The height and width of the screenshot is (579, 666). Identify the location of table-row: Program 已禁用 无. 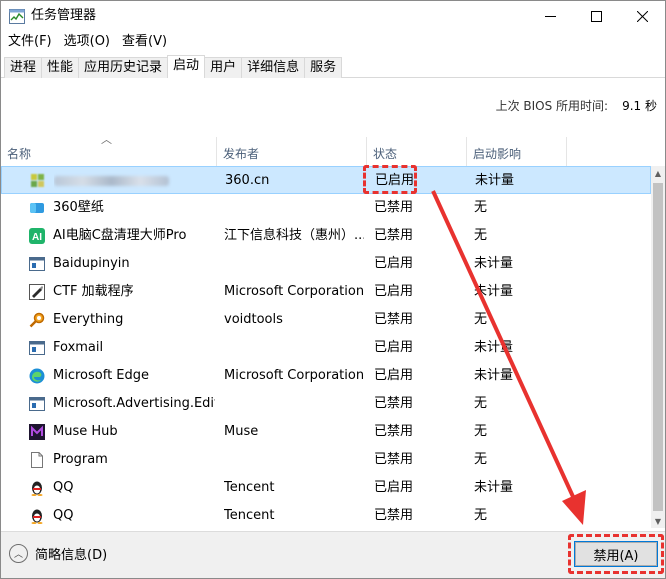
(326, 460).